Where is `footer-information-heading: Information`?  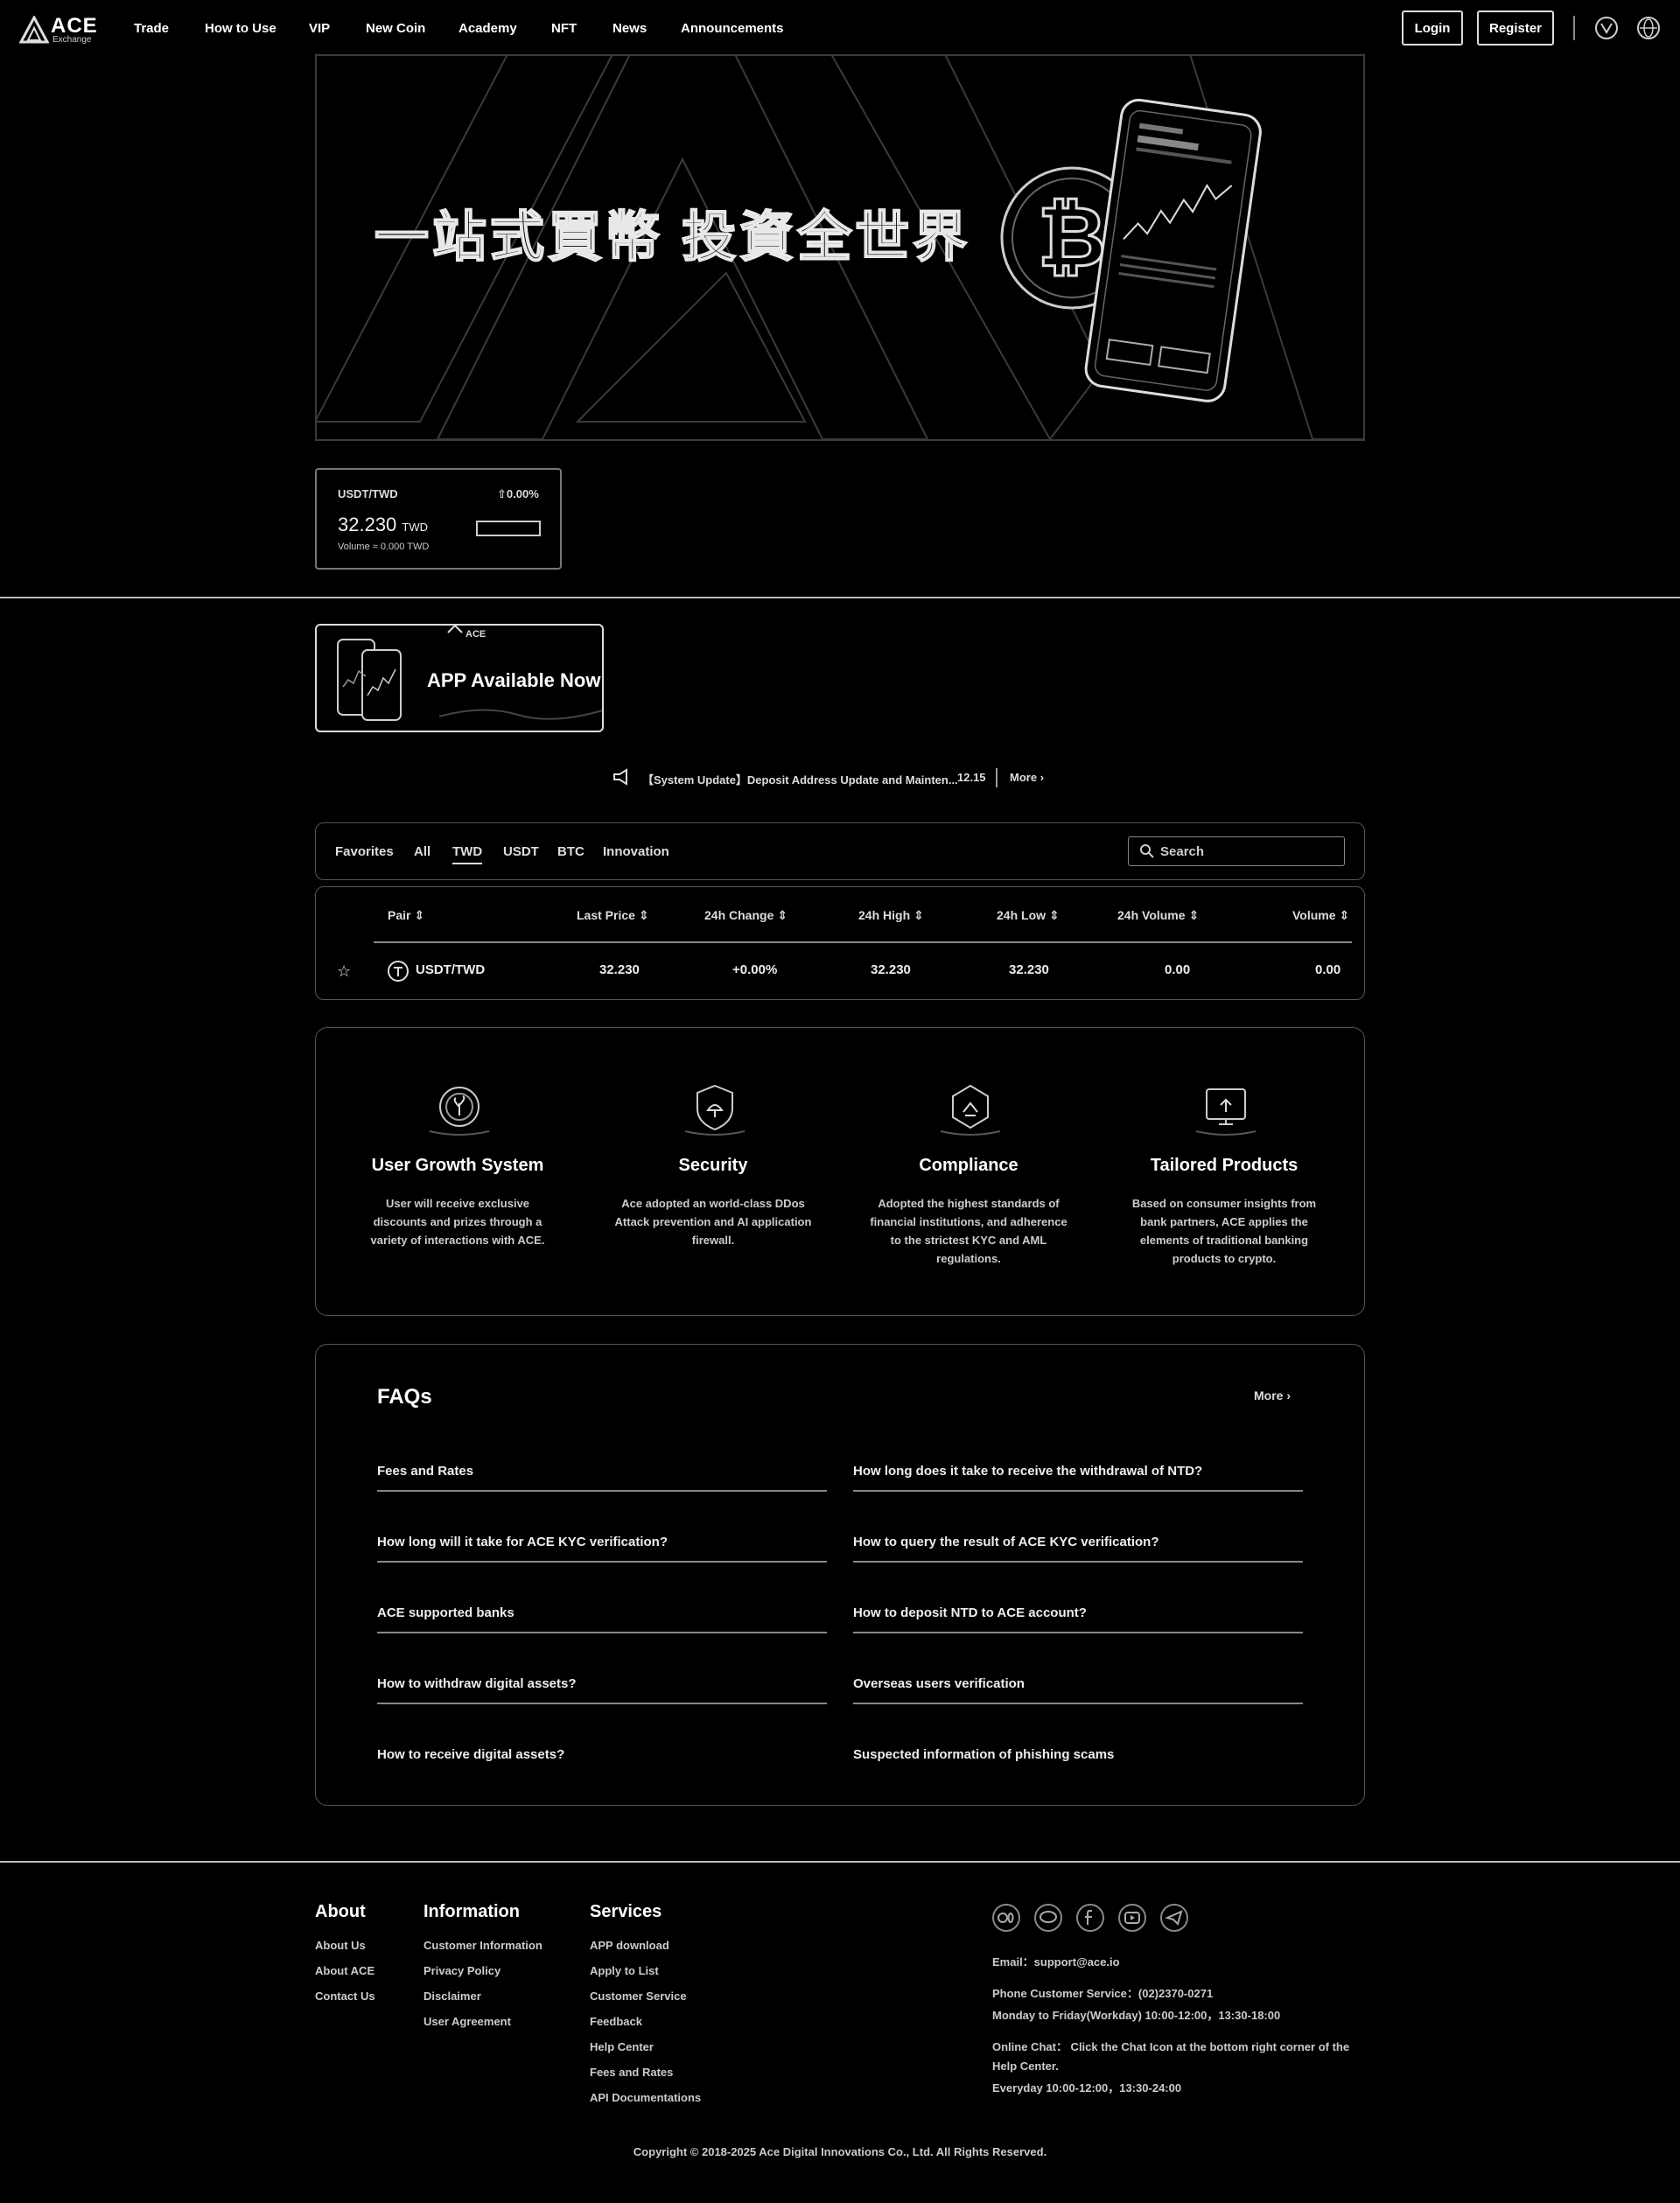
footer-information-heading: Information is located at coordinates (472, 1911).